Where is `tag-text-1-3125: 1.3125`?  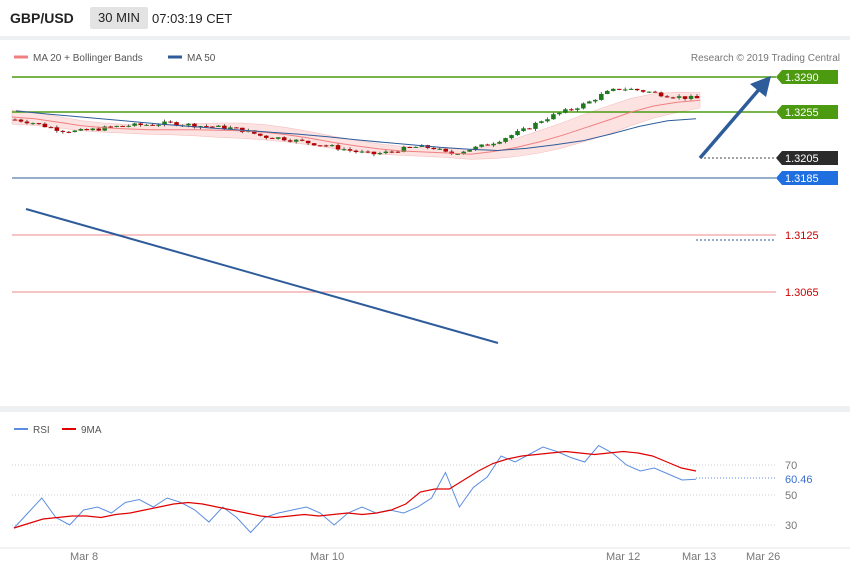
tag-text-1-3125: 1.3125 is located at coordinates (802, 236).